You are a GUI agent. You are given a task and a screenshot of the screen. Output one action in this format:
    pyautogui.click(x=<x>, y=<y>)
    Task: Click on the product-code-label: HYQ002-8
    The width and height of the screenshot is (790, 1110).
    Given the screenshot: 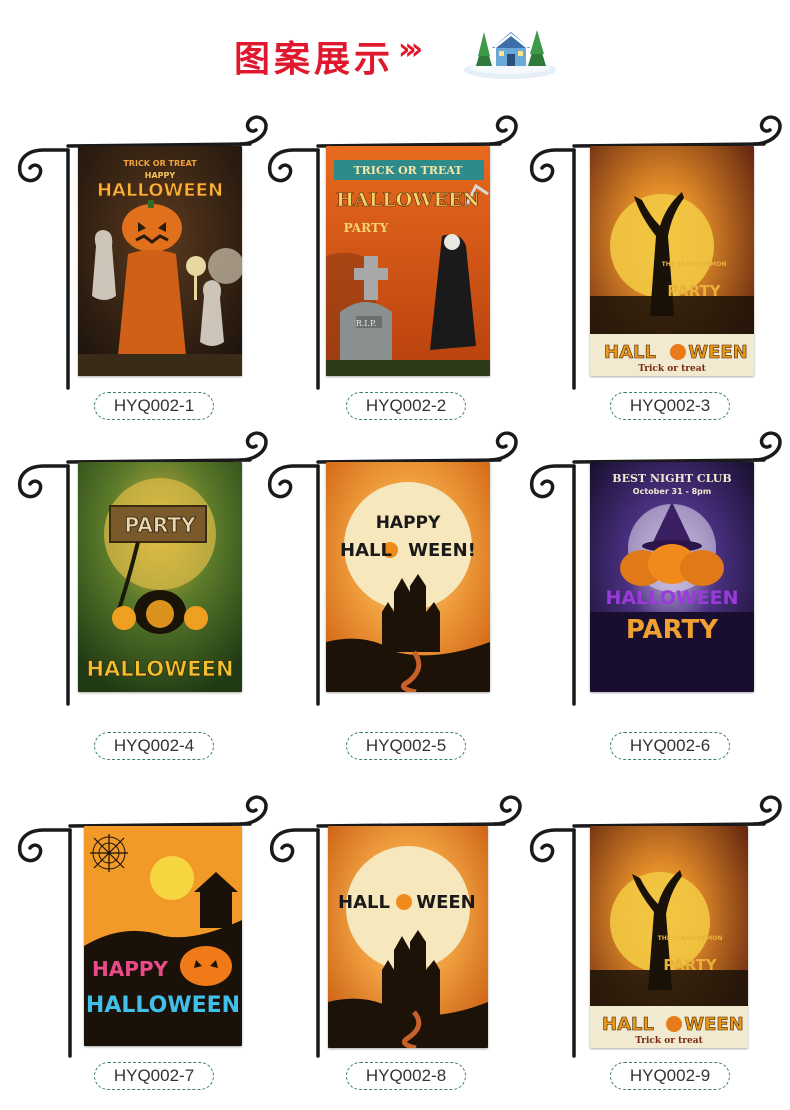 What is the action you would take?
    pyautogui.click(x=406, y=1076)
    